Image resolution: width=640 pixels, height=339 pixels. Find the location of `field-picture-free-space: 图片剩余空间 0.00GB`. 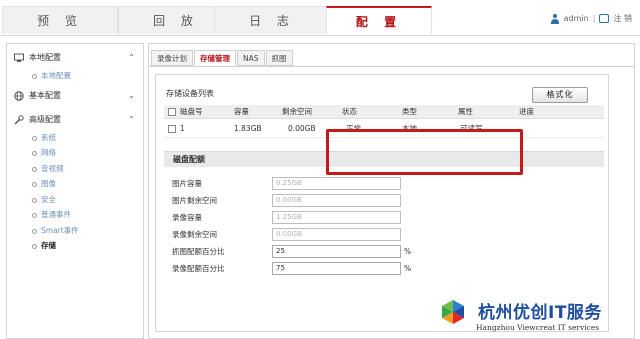

field-picture-free-space: 图片剩余空间 0.00GB is located at coordinates (384, 200).